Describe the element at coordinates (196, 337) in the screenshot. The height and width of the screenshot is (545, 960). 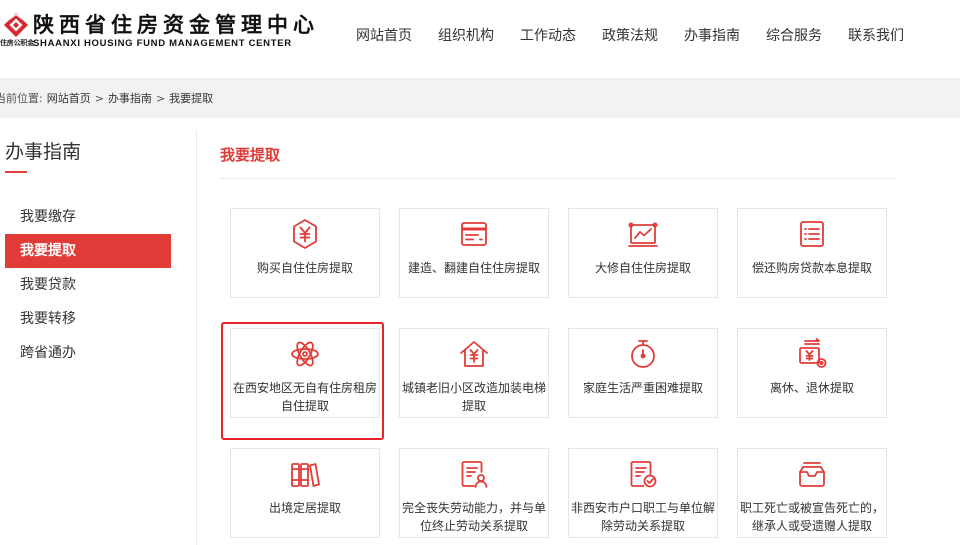
I see `vertical-divider` at that location.